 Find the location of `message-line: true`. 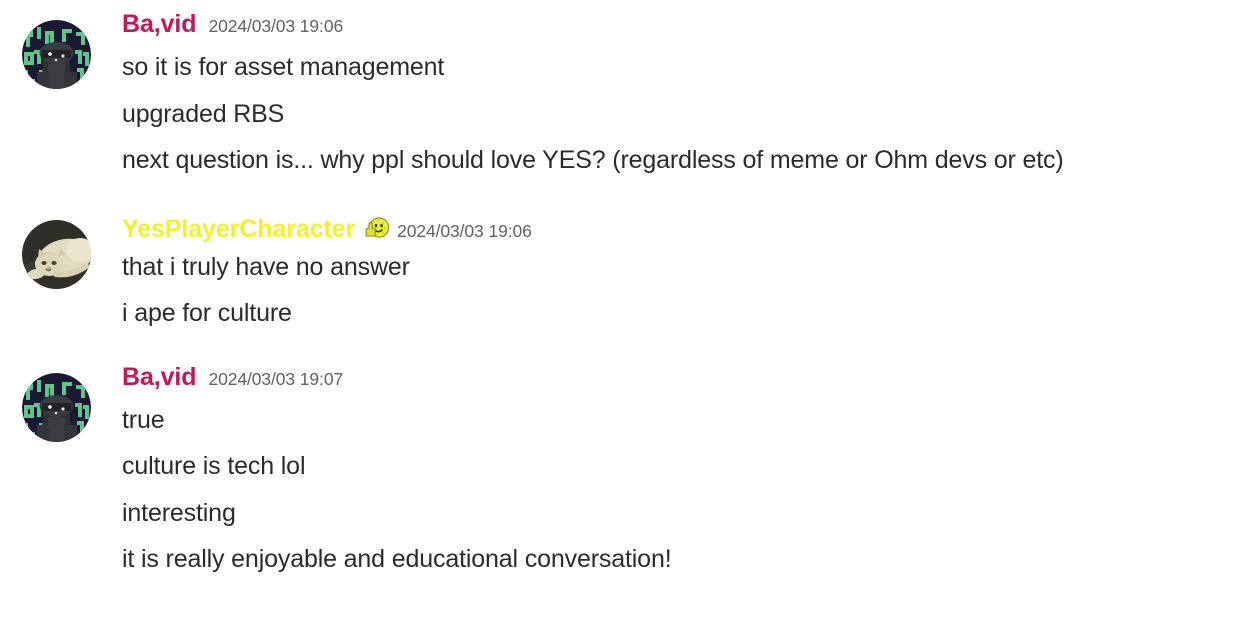

message-line: true is located at coordinates (143, 419).